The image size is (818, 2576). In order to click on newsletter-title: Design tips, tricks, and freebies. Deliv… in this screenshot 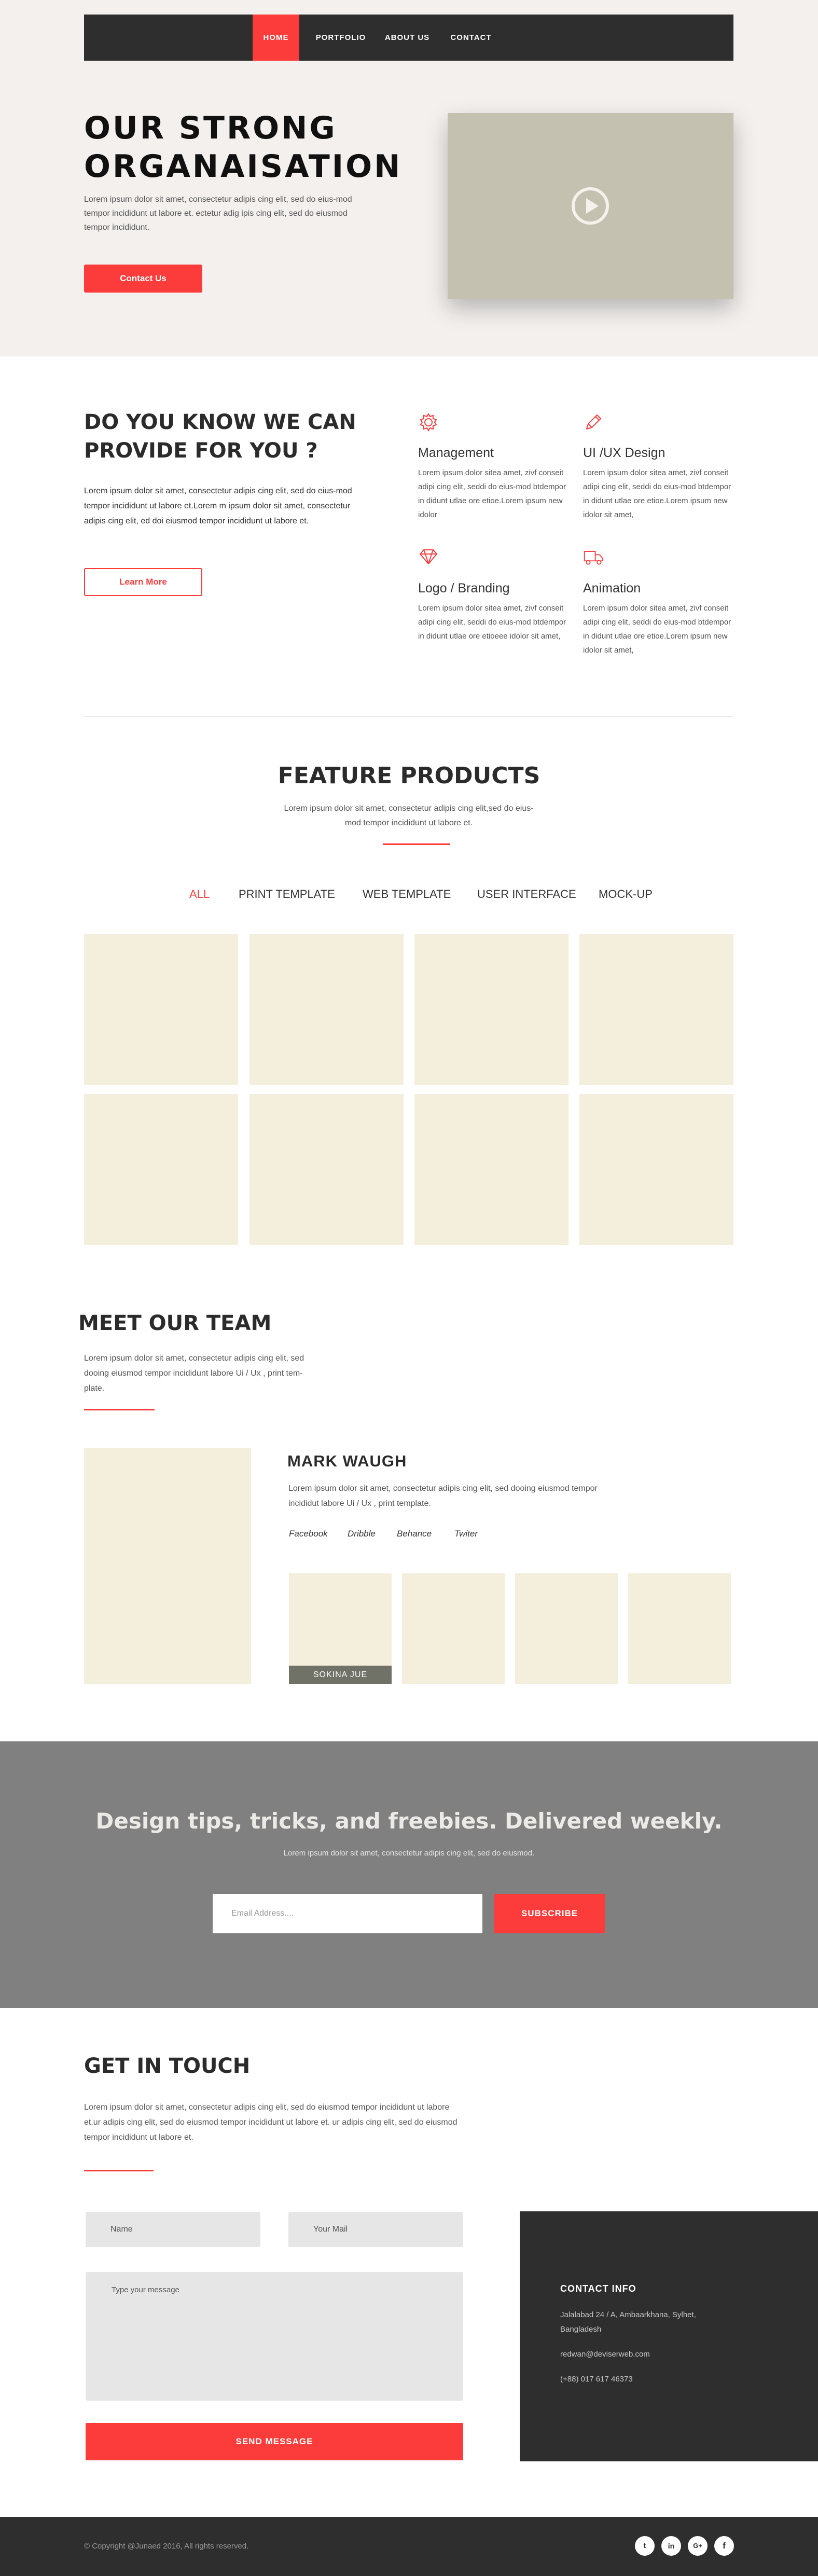, I will do `click(409, 1821)`.